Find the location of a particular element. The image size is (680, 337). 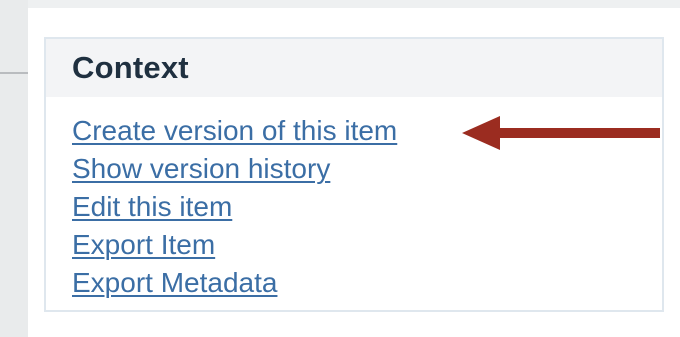

list-item: Export Item is located at coordinates (367, 245).